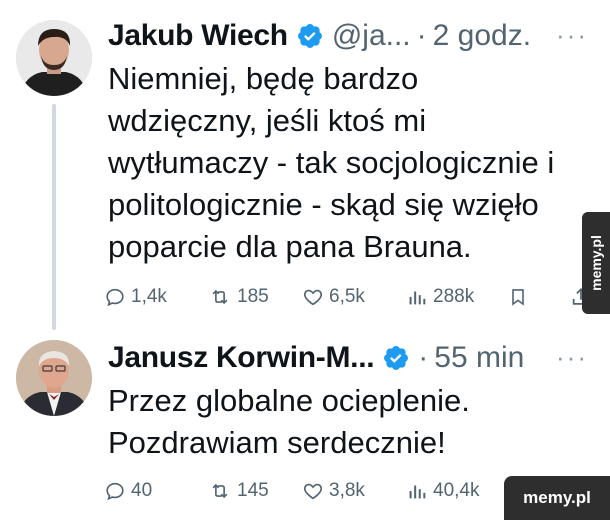 This screenshot has height=520, width=610. Describe the element at coordinates (290, 246) in the screenshot. I see `tweet-text-line: poparcie dla pana Brauna.` at that location.